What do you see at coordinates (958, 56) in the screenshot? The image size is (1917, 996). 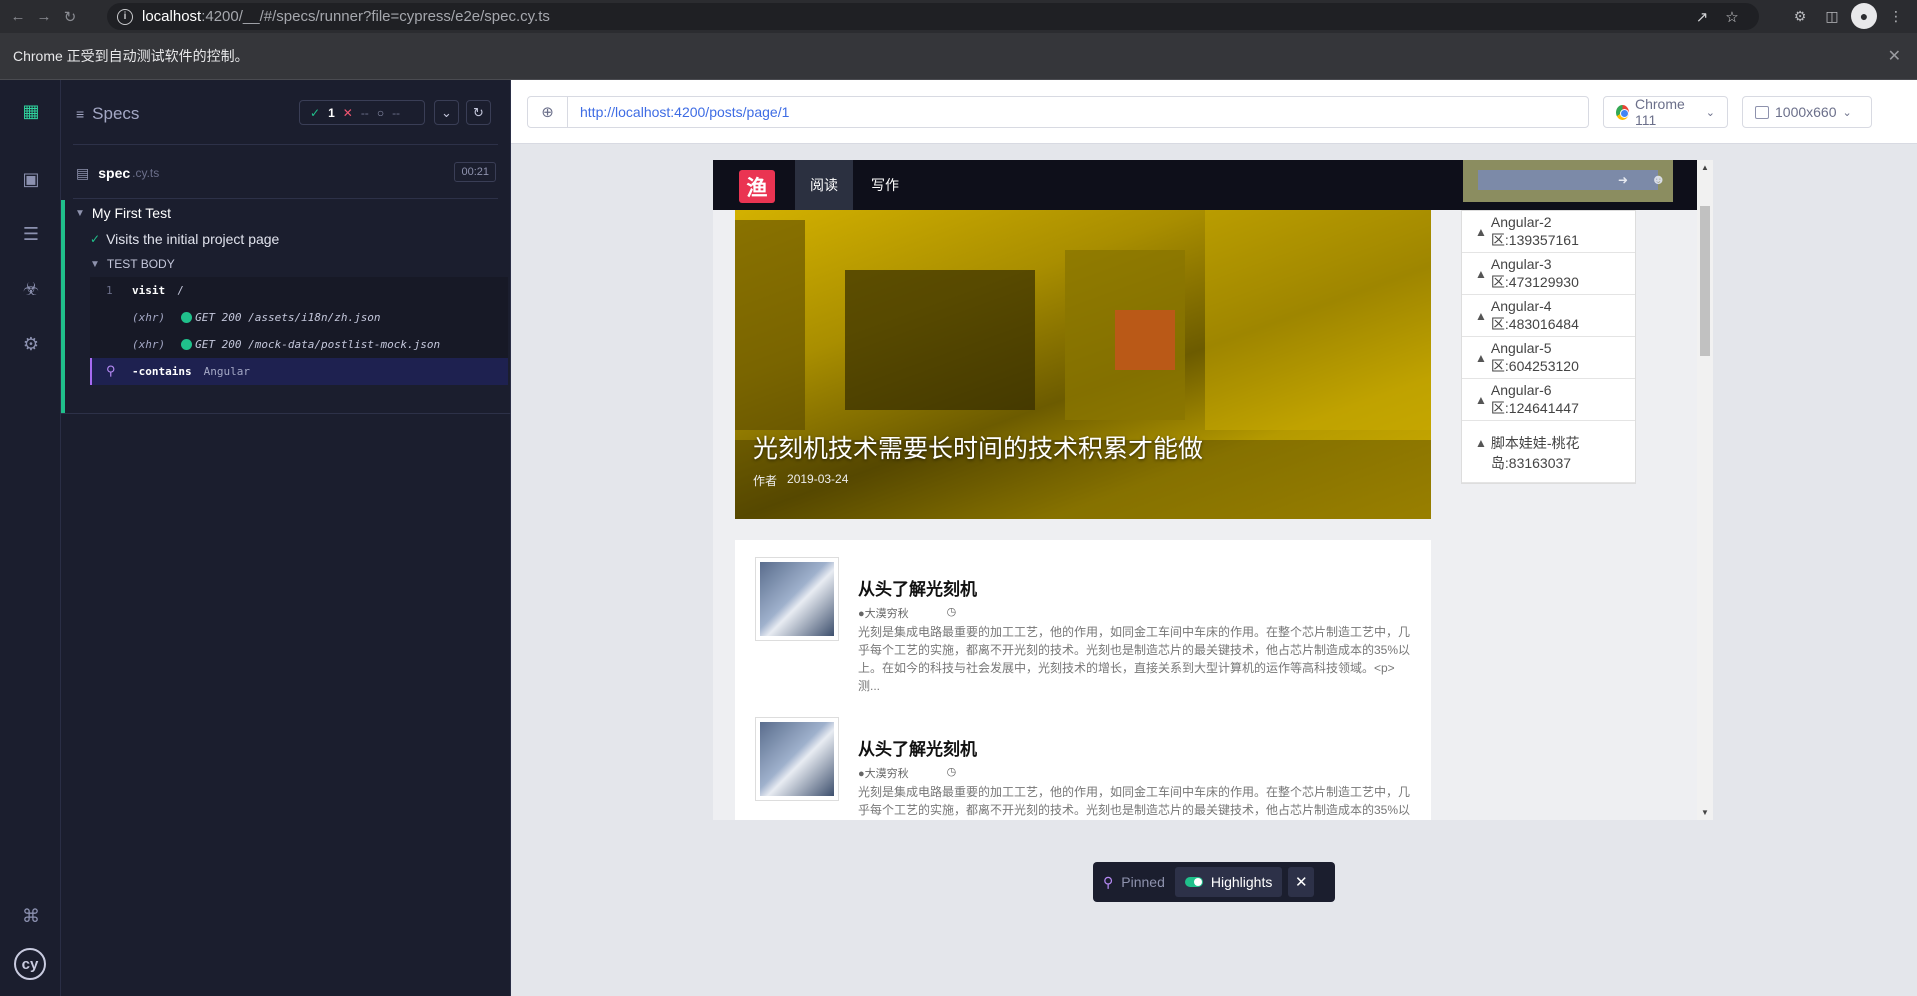 I see `automation-infobar: Chrome 正受到自动测试软件的控制。 ✕` at bounding box center [958, 56].